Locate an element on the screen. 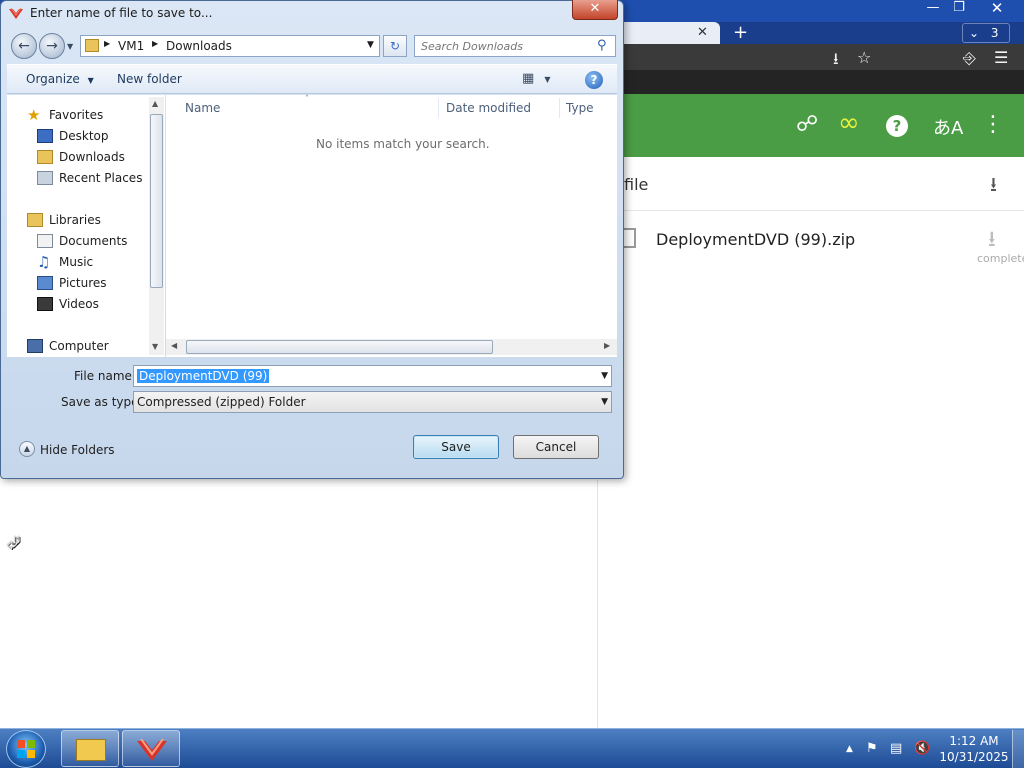  mouse-cursor-icon: ⮰ is located at coordinates (13, 543).